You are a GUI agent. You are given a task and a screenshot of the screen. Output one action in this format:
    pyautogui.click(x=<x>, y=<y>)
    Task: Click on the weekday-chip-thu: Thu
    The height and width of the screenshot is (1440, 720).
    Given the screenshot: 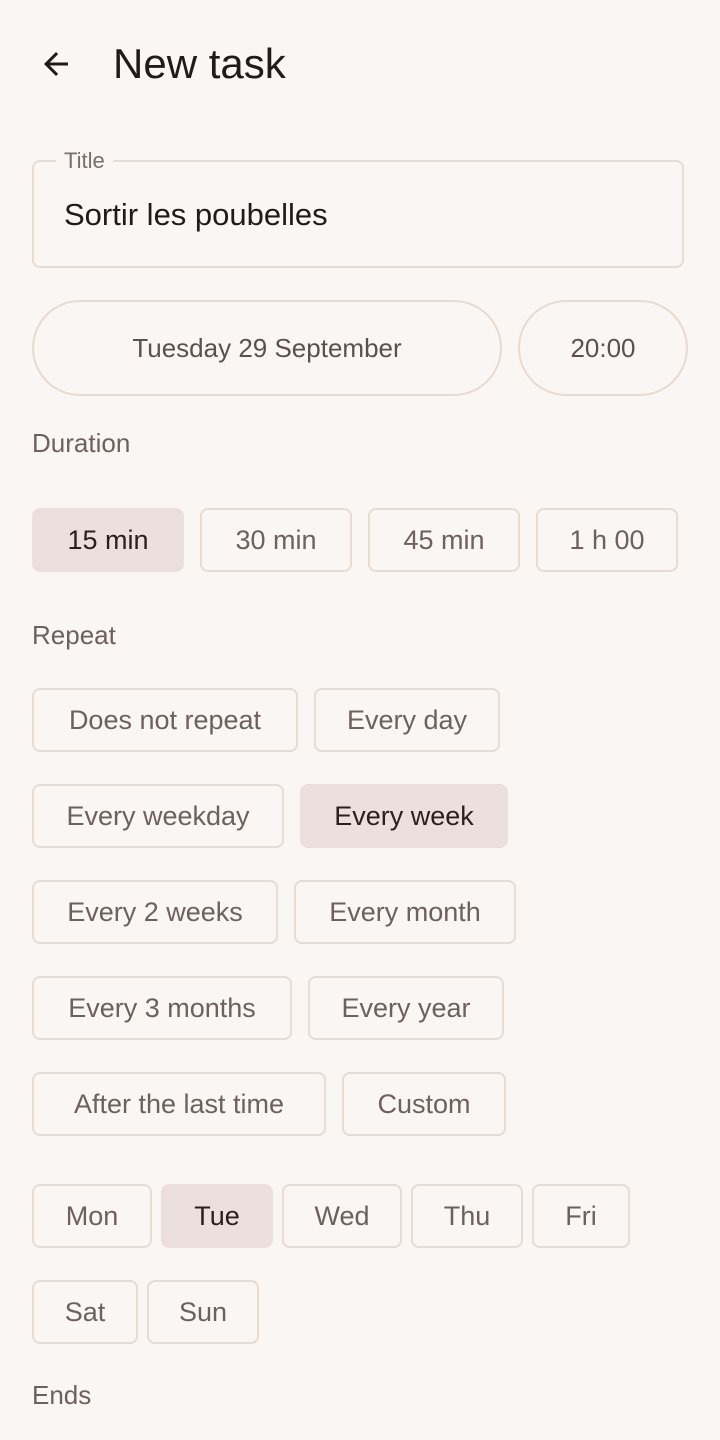 What is the action you would take?
    pyautogui.click(x=467, y=1216)
    